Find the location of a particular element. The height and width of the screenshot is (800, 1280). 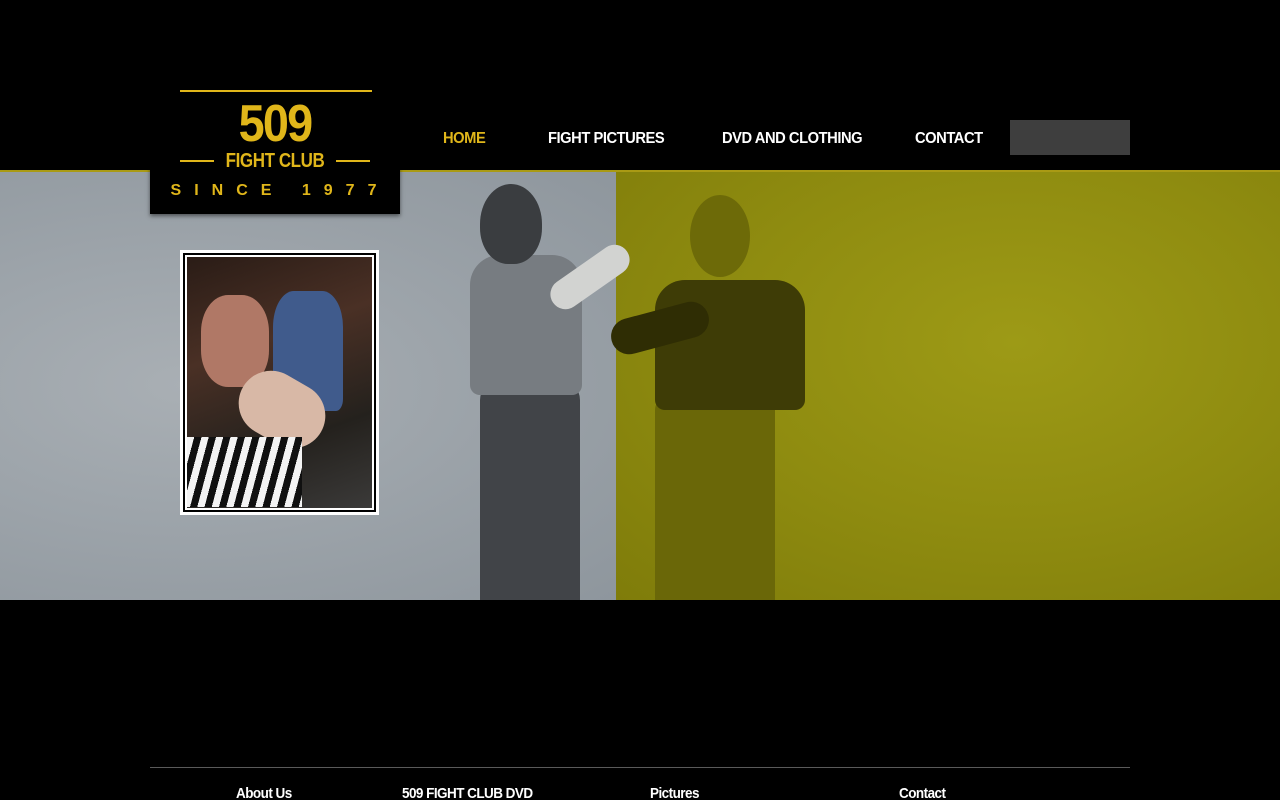

footer-link-contact: Contact is located at coordinates (922, 792).